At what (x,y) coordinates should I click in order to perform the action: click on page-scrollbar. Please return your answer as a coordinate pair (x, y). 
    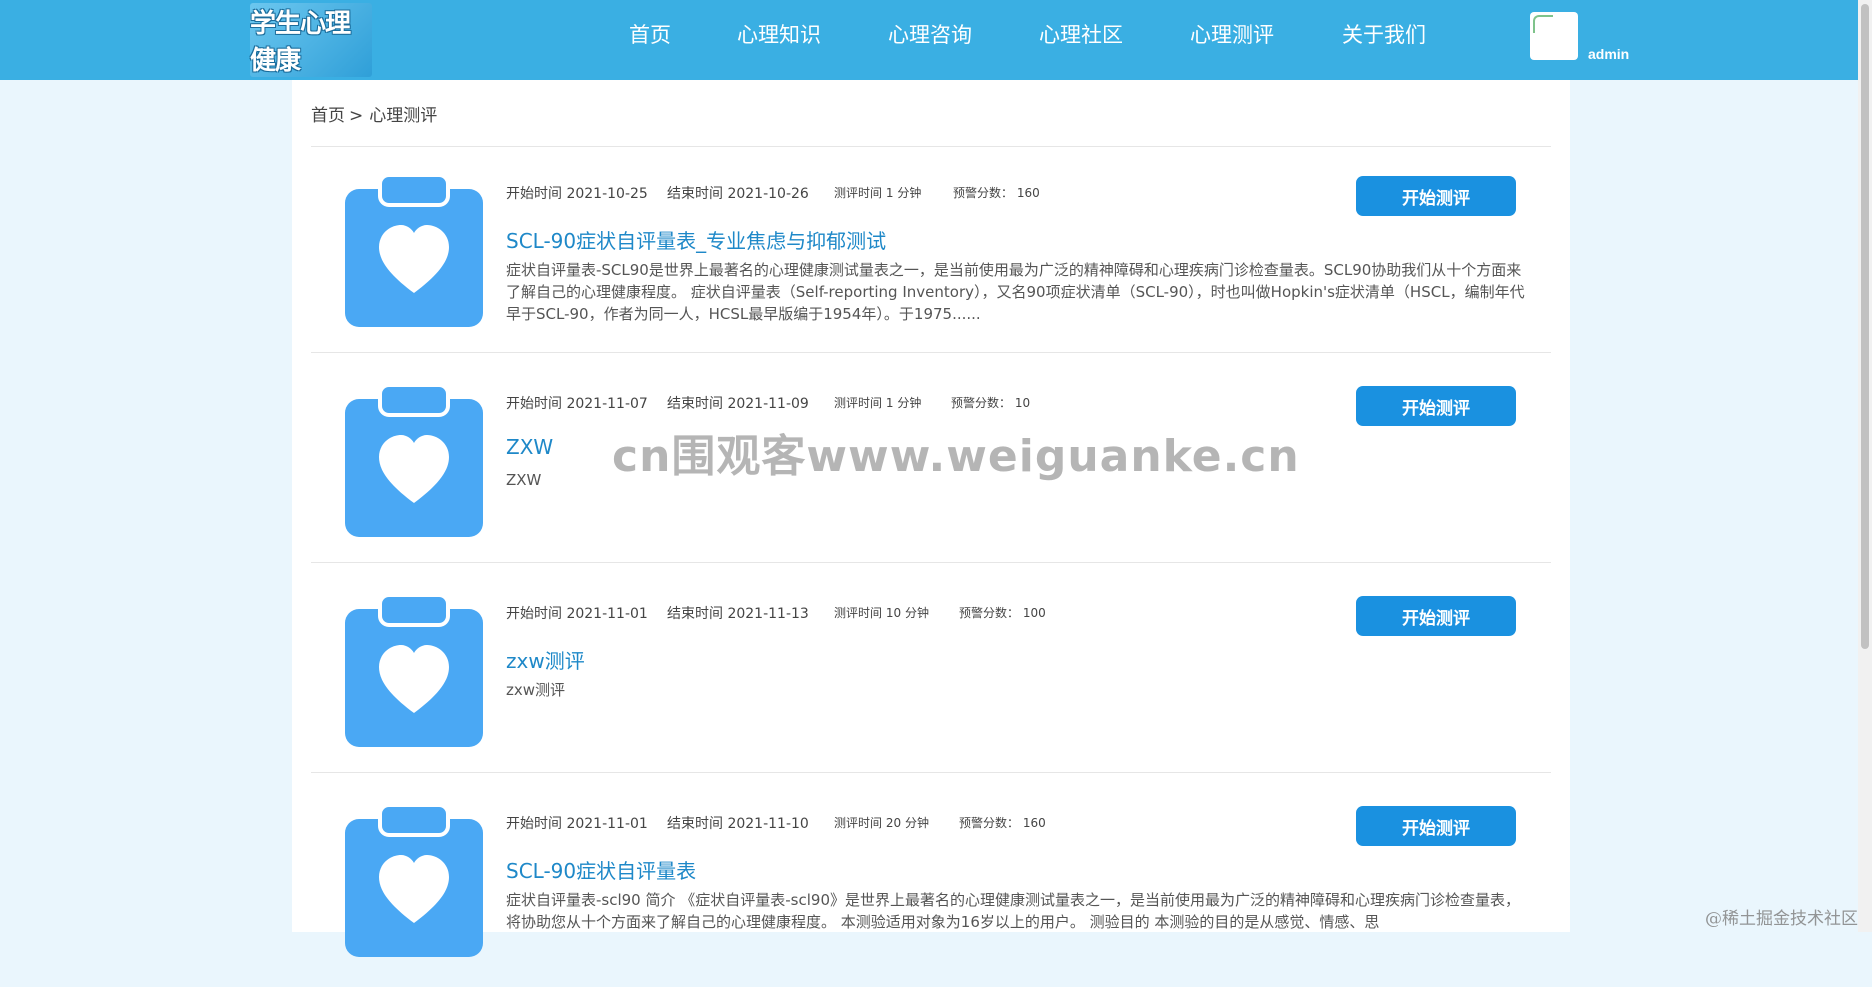
    Looking at the image, I should click on (1865, 466).